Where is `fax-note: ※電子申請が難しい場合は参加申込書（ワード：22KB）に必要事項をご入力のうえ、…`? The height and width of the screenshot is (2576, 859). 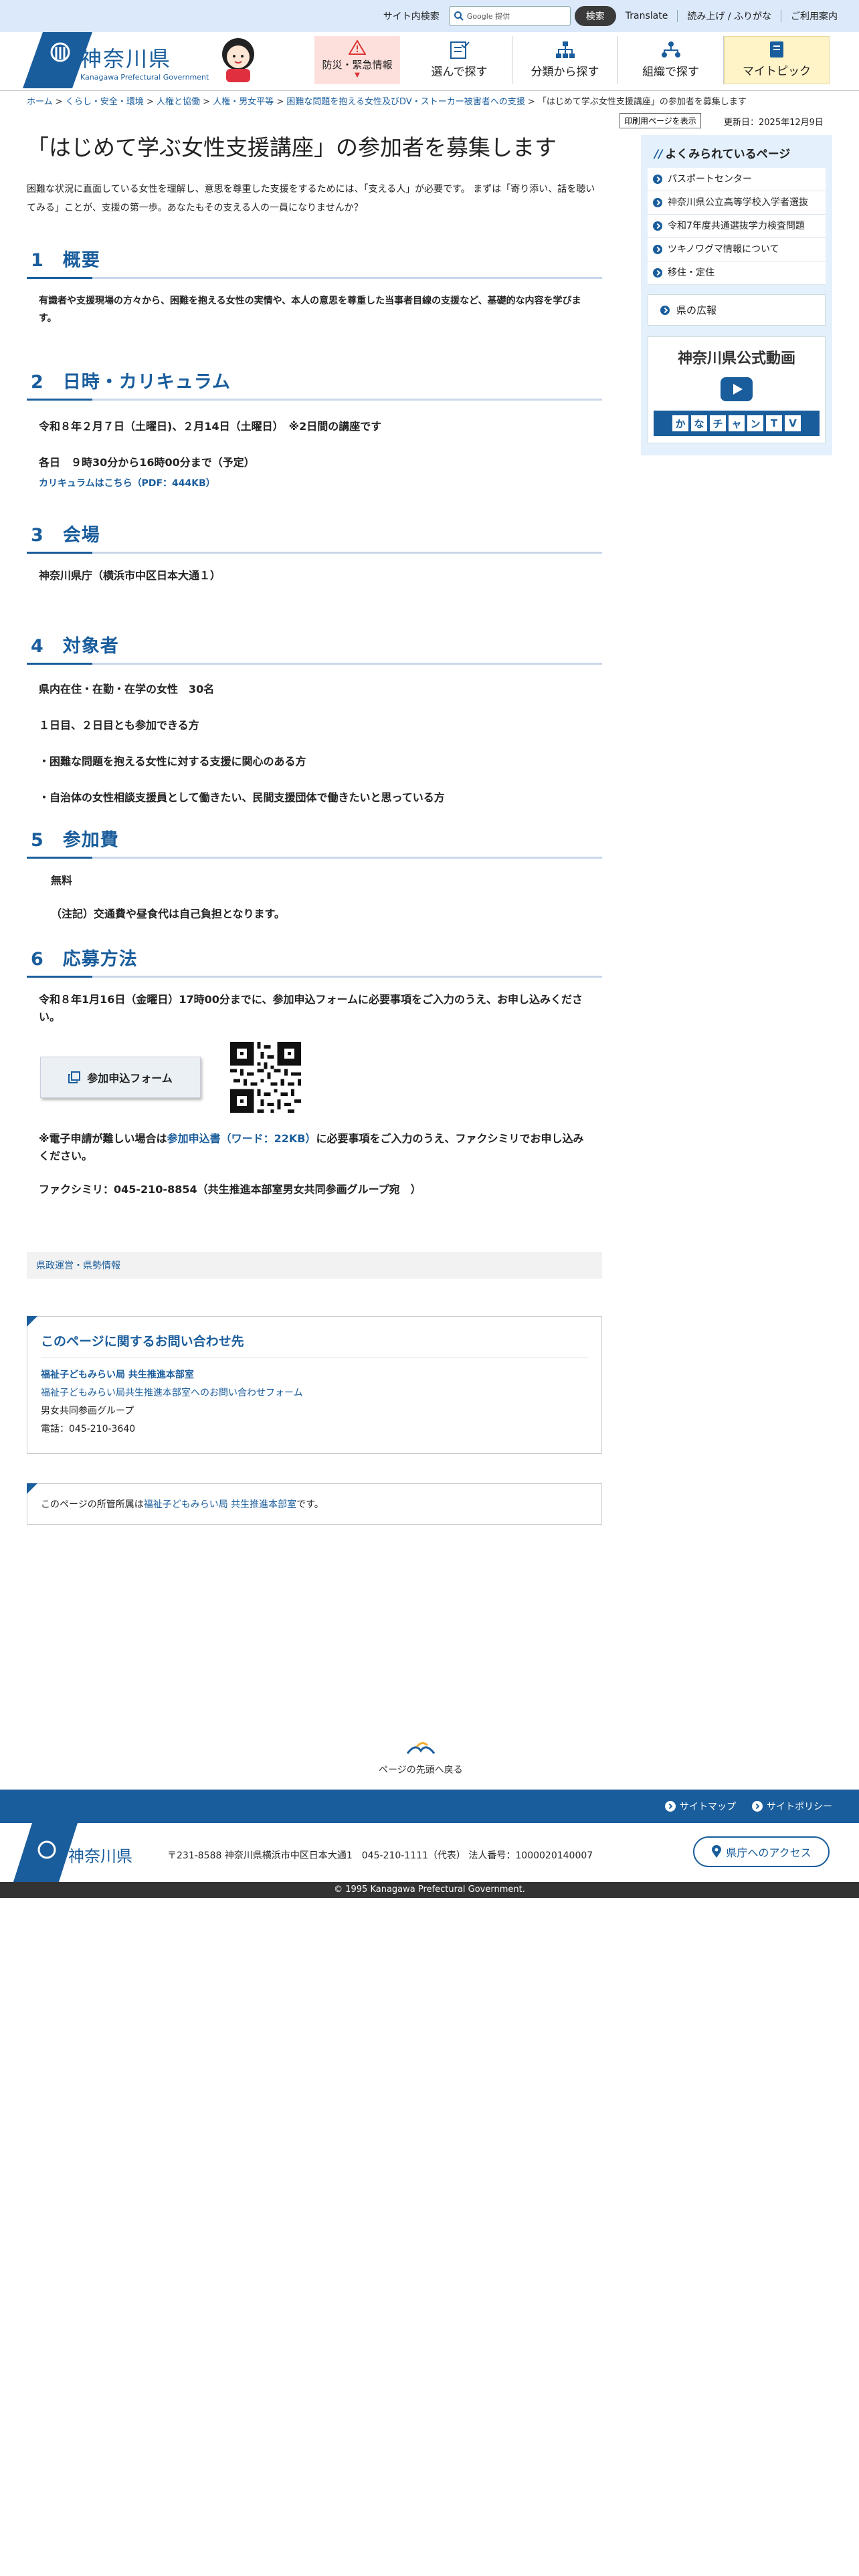
fax-note: ※電子申請が難しい場合は参加申込書（ワード：22KB）に必要事項をご入力のうえ、… is located at coordinates (311, 1147).